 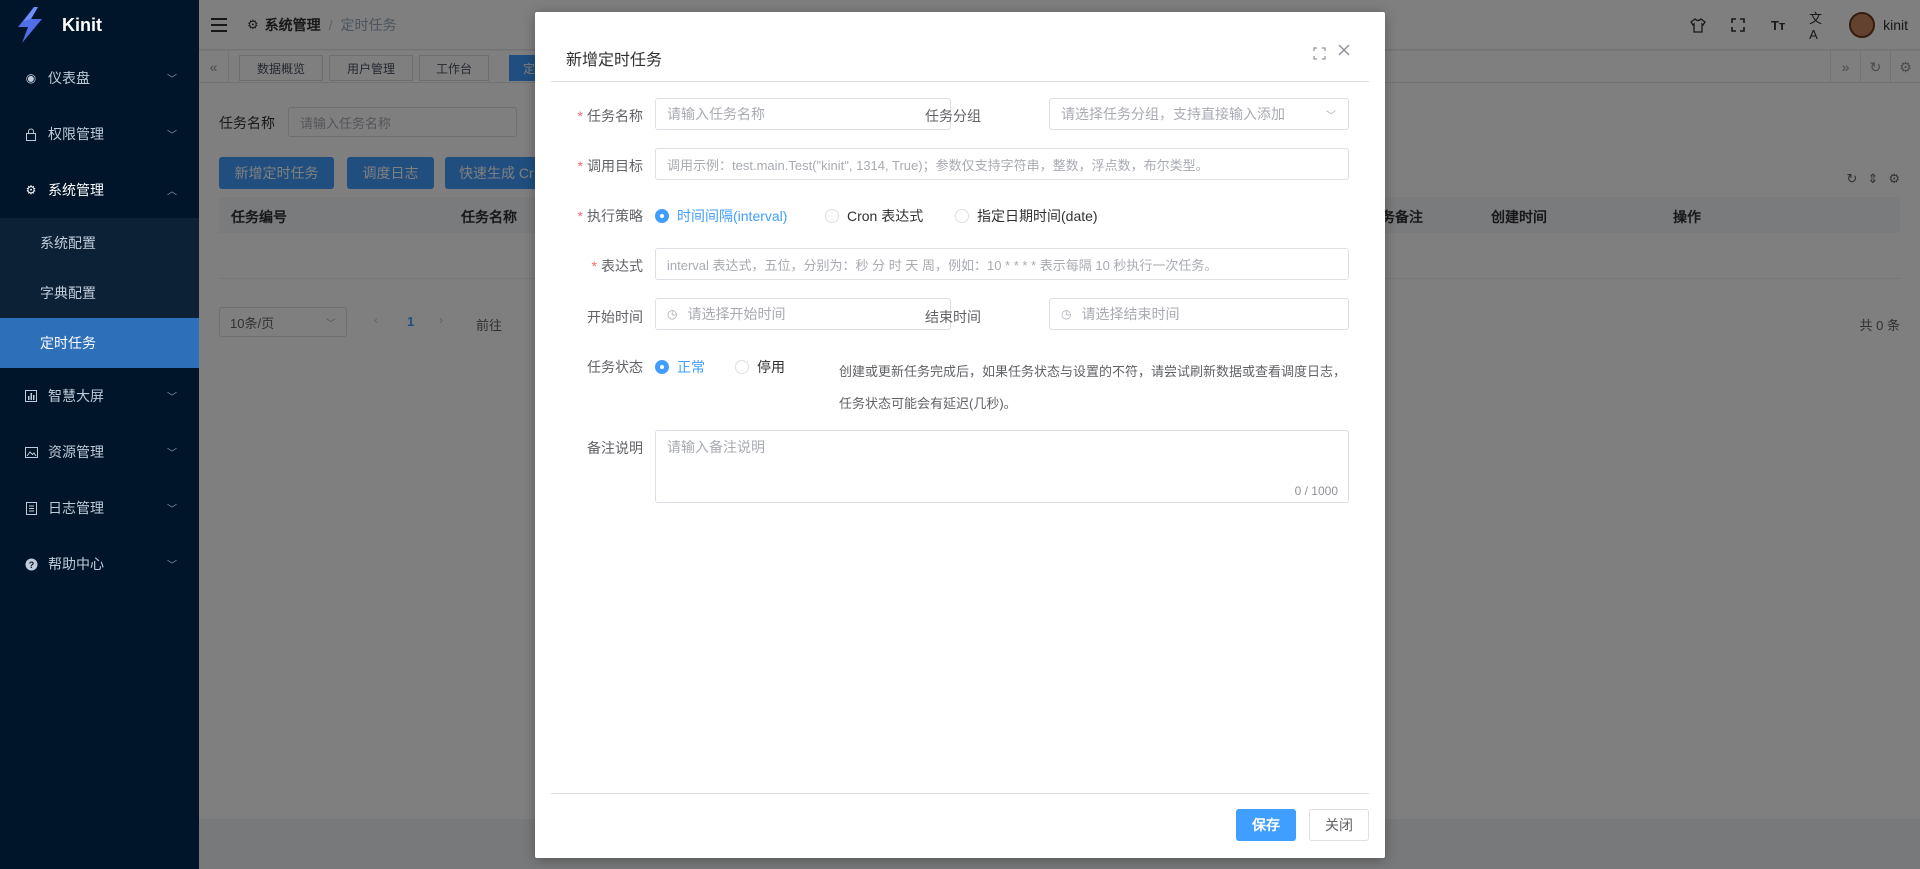 I want to click on char-count: 0 / 1000, so click(x=1316, y=491).